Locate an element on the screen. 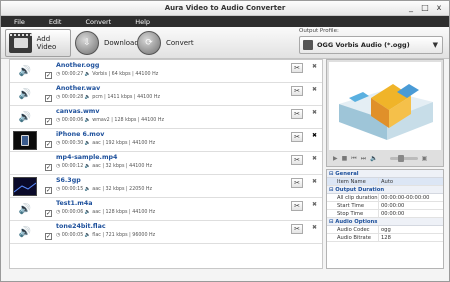  property-value: ogg is located at coordinates (411, 229).